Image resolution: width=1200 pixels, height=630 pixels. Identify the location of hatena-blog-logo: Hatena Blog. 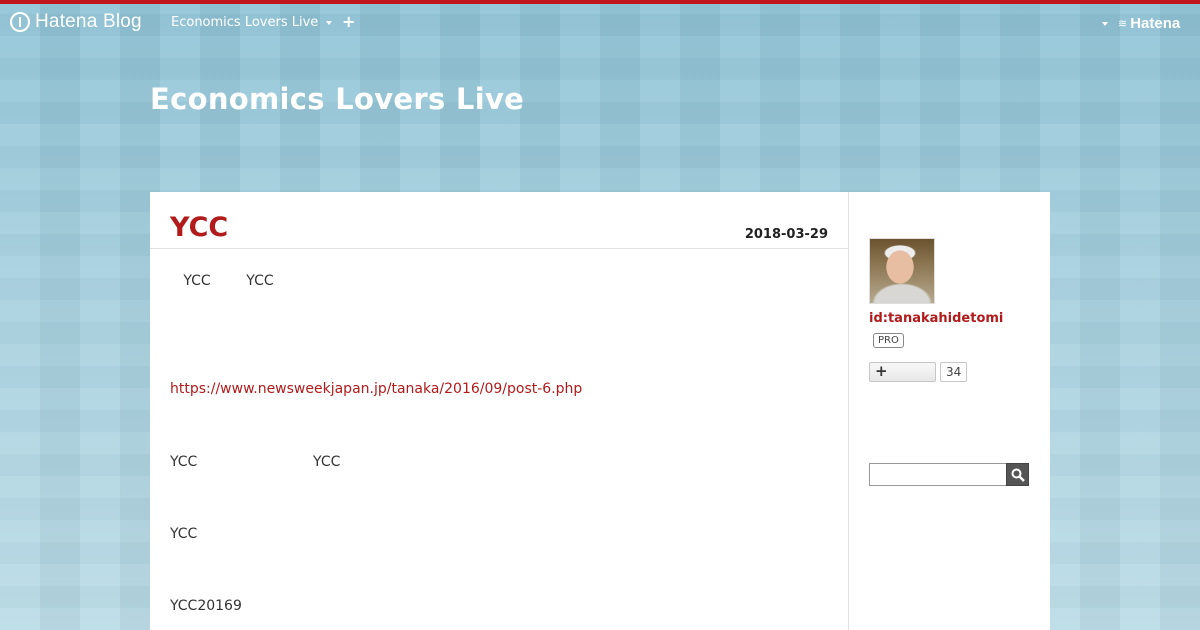
(76, 22).